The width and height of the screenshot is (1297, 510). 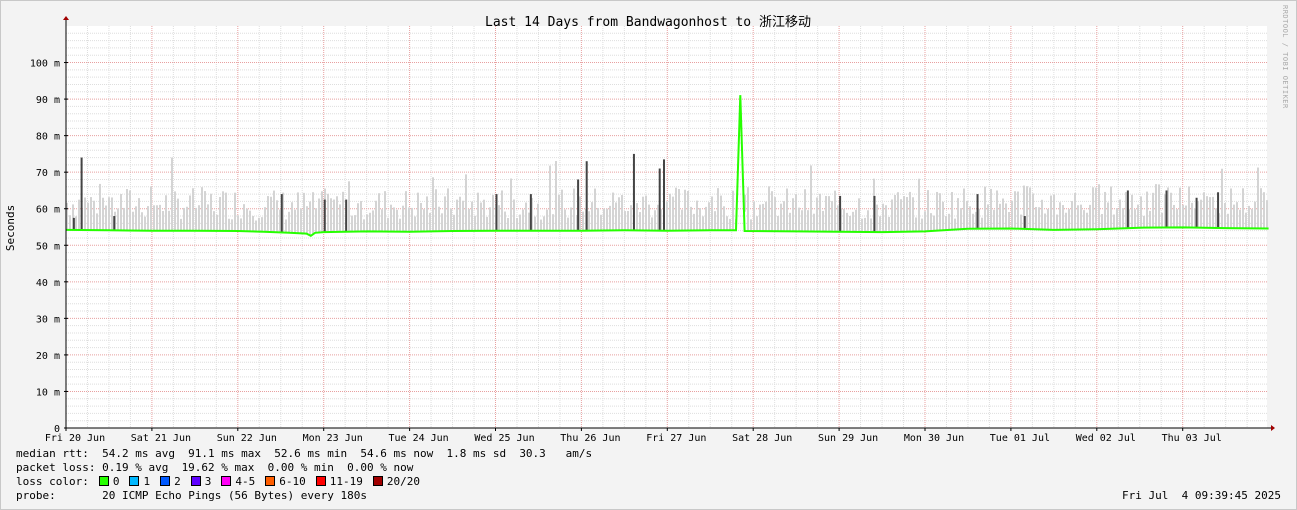 I want to click on loss-legend-label: 1, so click(x=147, y=481).